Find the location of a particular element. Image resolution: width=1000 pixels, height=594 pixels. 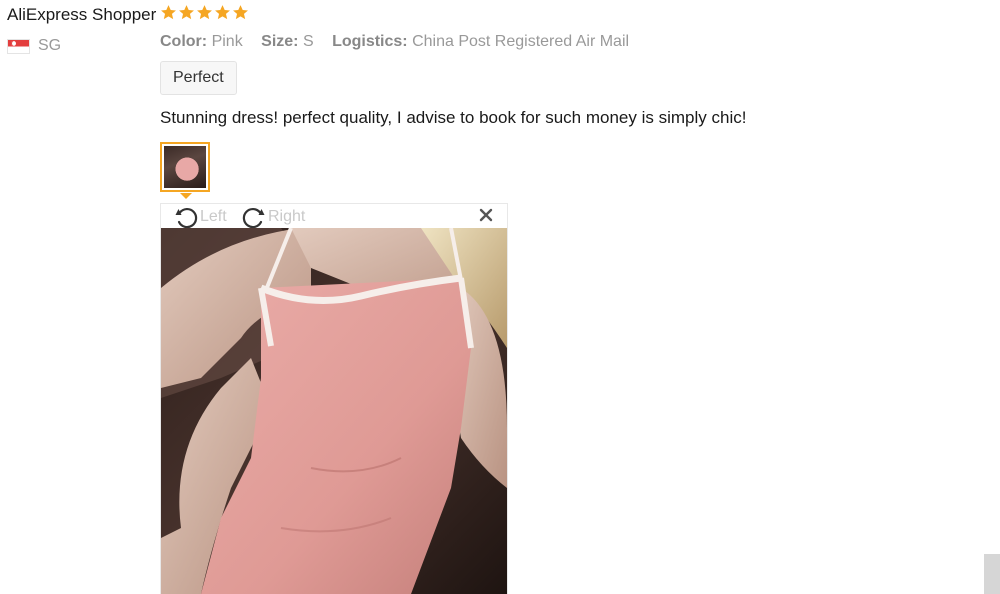

viewer-toolbar: Left Right is located at coordinates (334, 217).